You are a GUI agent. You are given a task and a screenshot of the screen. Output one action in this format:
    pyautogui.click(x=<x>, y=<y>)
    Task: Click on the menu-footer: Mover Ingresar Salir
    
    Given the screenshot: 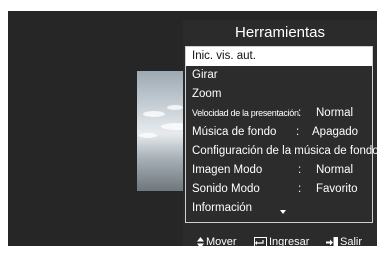 What is the action you would take?
    pyautogui.click(x=280, y=240)
    